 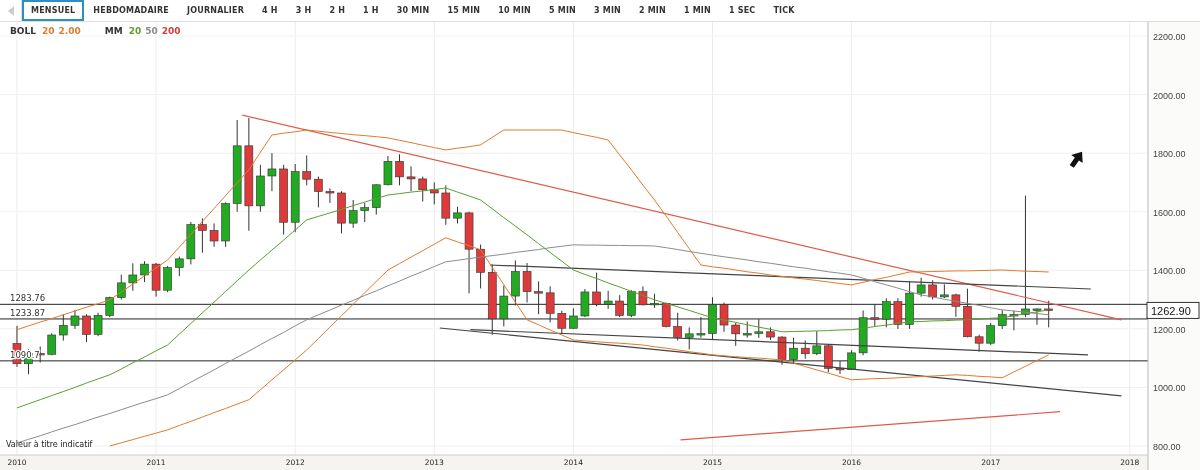 What do you see at coordinates (171, 31) in the screenshot?
I see `indicator-parameter: 200` at bounding box center [171, 31].